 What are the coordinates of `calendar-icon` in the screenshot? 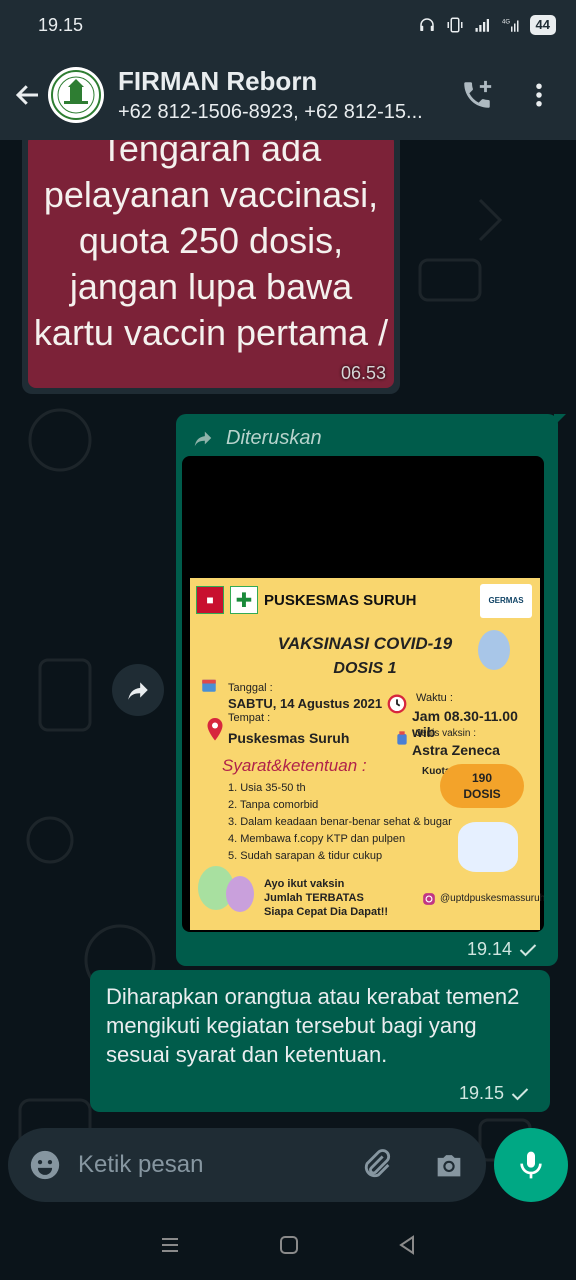 It's located at (209, 685).